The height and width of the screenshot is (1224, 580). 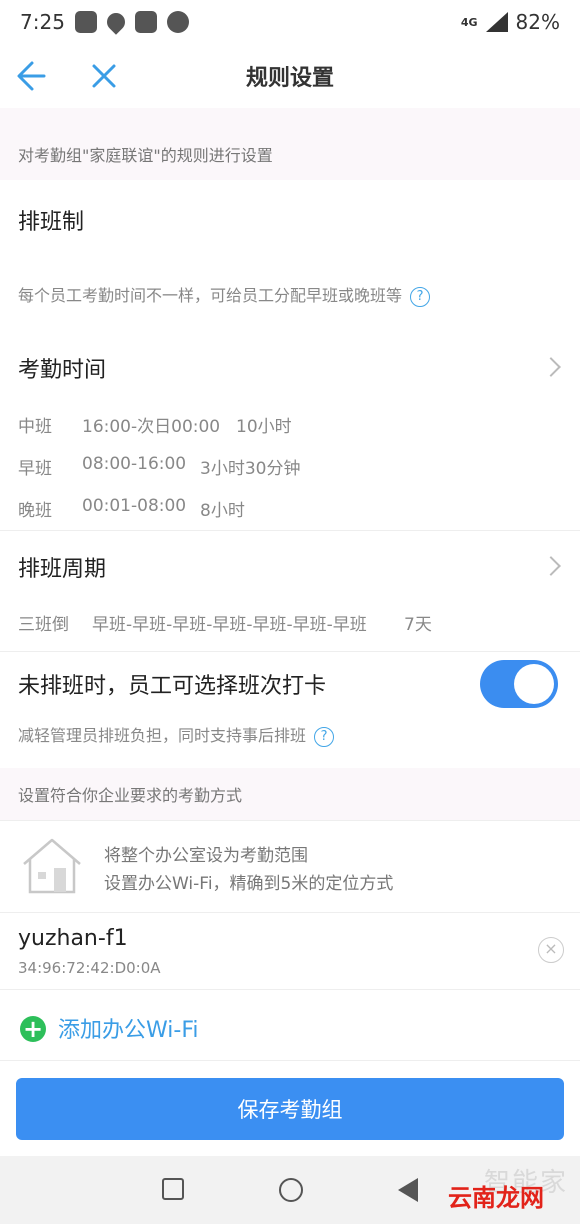 What do you see at coordinates (496, 22) in the screenshot?
I see `signal-icon` at bounding box center [496, 22].